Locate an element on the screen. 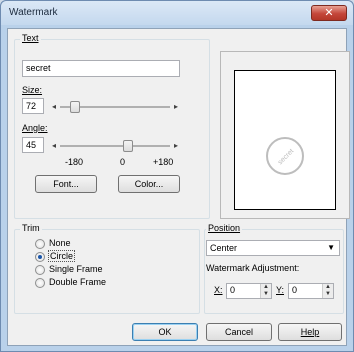 This screenshot has width=354, height=352. position-selected-value: Center is located at coordinates (224, 248).